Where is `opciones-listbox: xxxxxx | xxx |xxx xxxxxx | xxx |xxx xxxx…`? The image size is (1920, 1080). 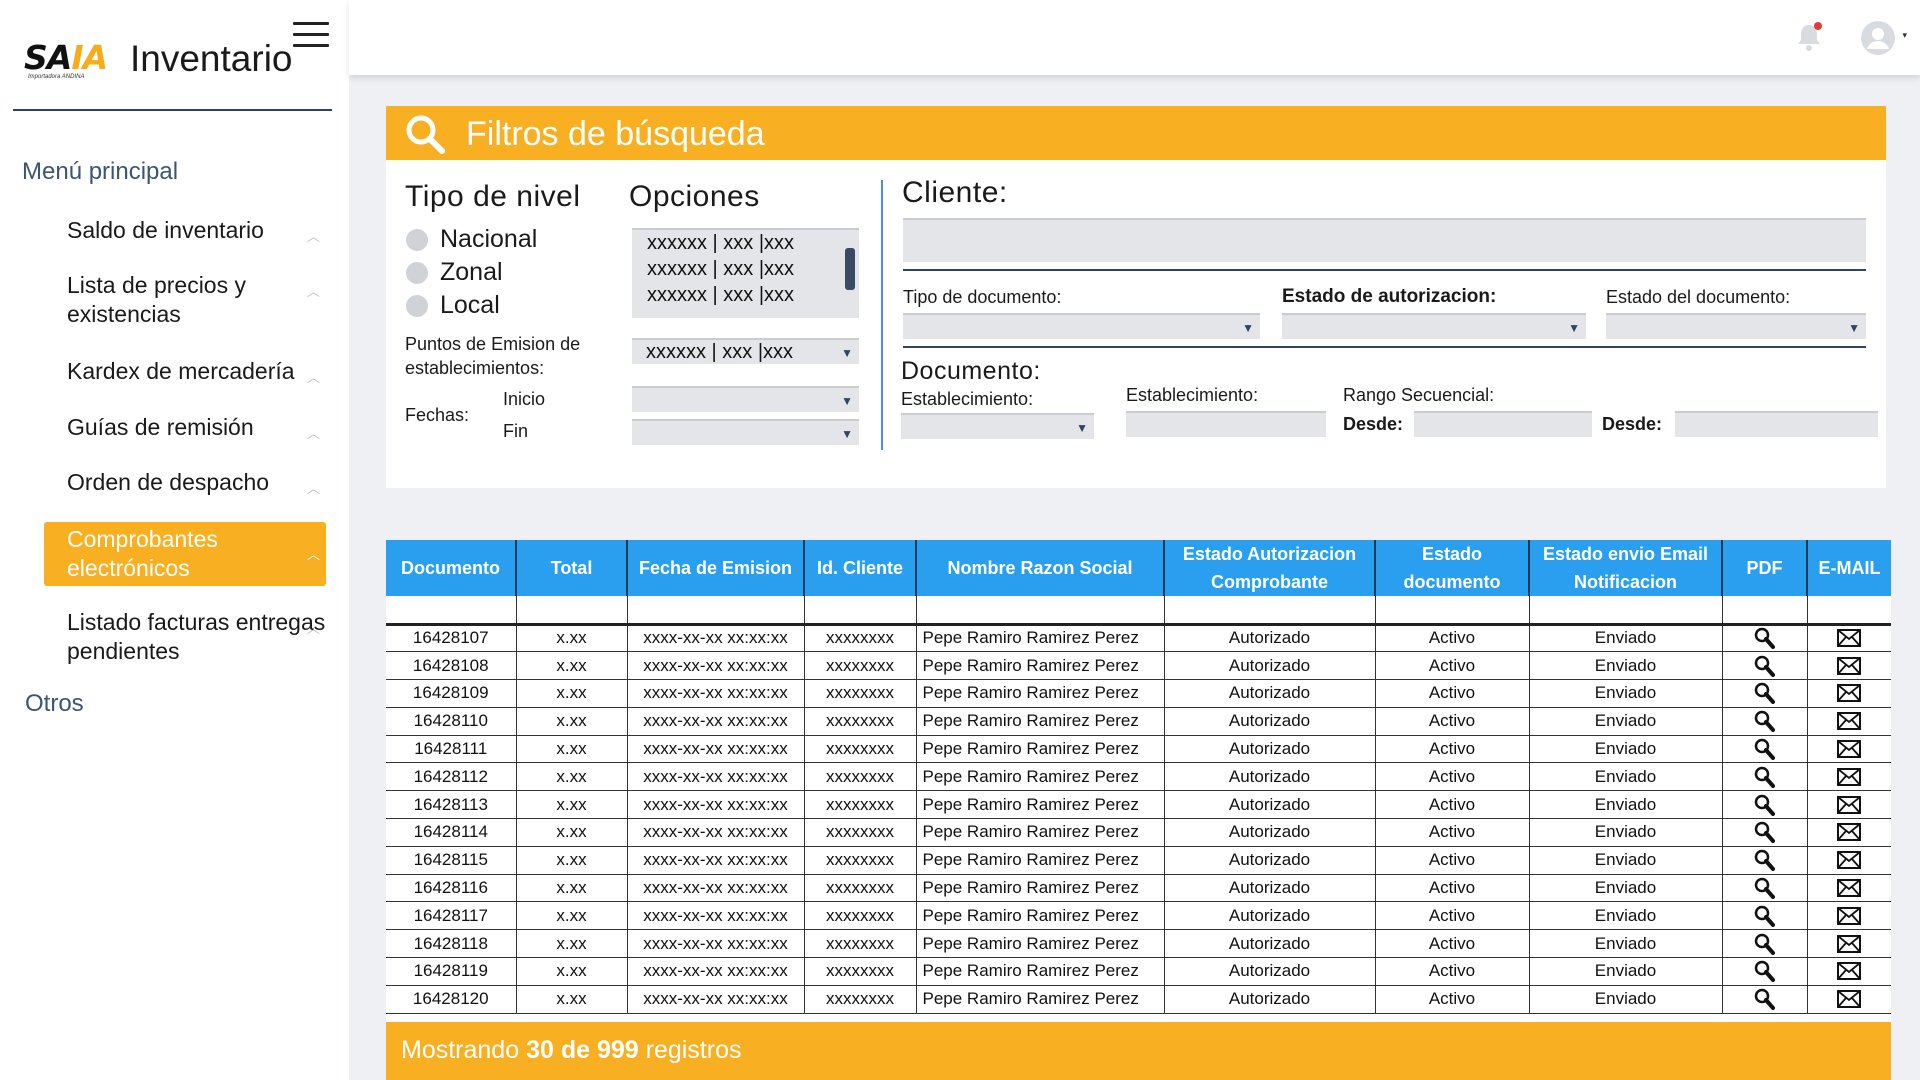 opciones-listbox: xxxxxx | xxx |xxx xxxxxx | xxx |xxx xxxx… is located at coordinates (745, 273).